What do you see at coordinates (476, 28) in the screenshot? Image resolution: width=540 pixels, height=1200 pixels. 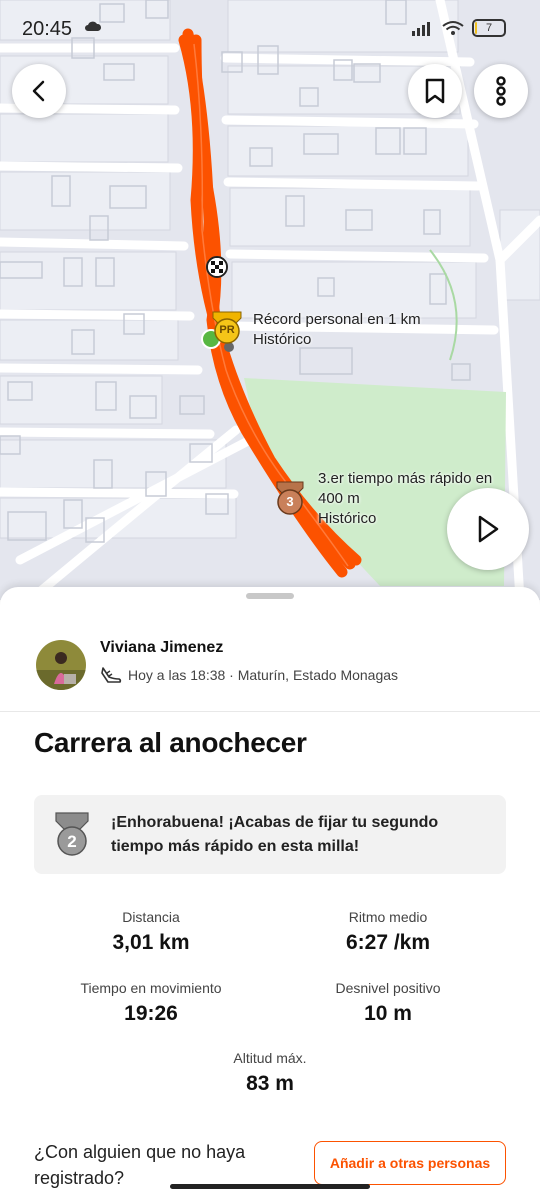 I see `battery-fill` at bounding box center [476, 28].